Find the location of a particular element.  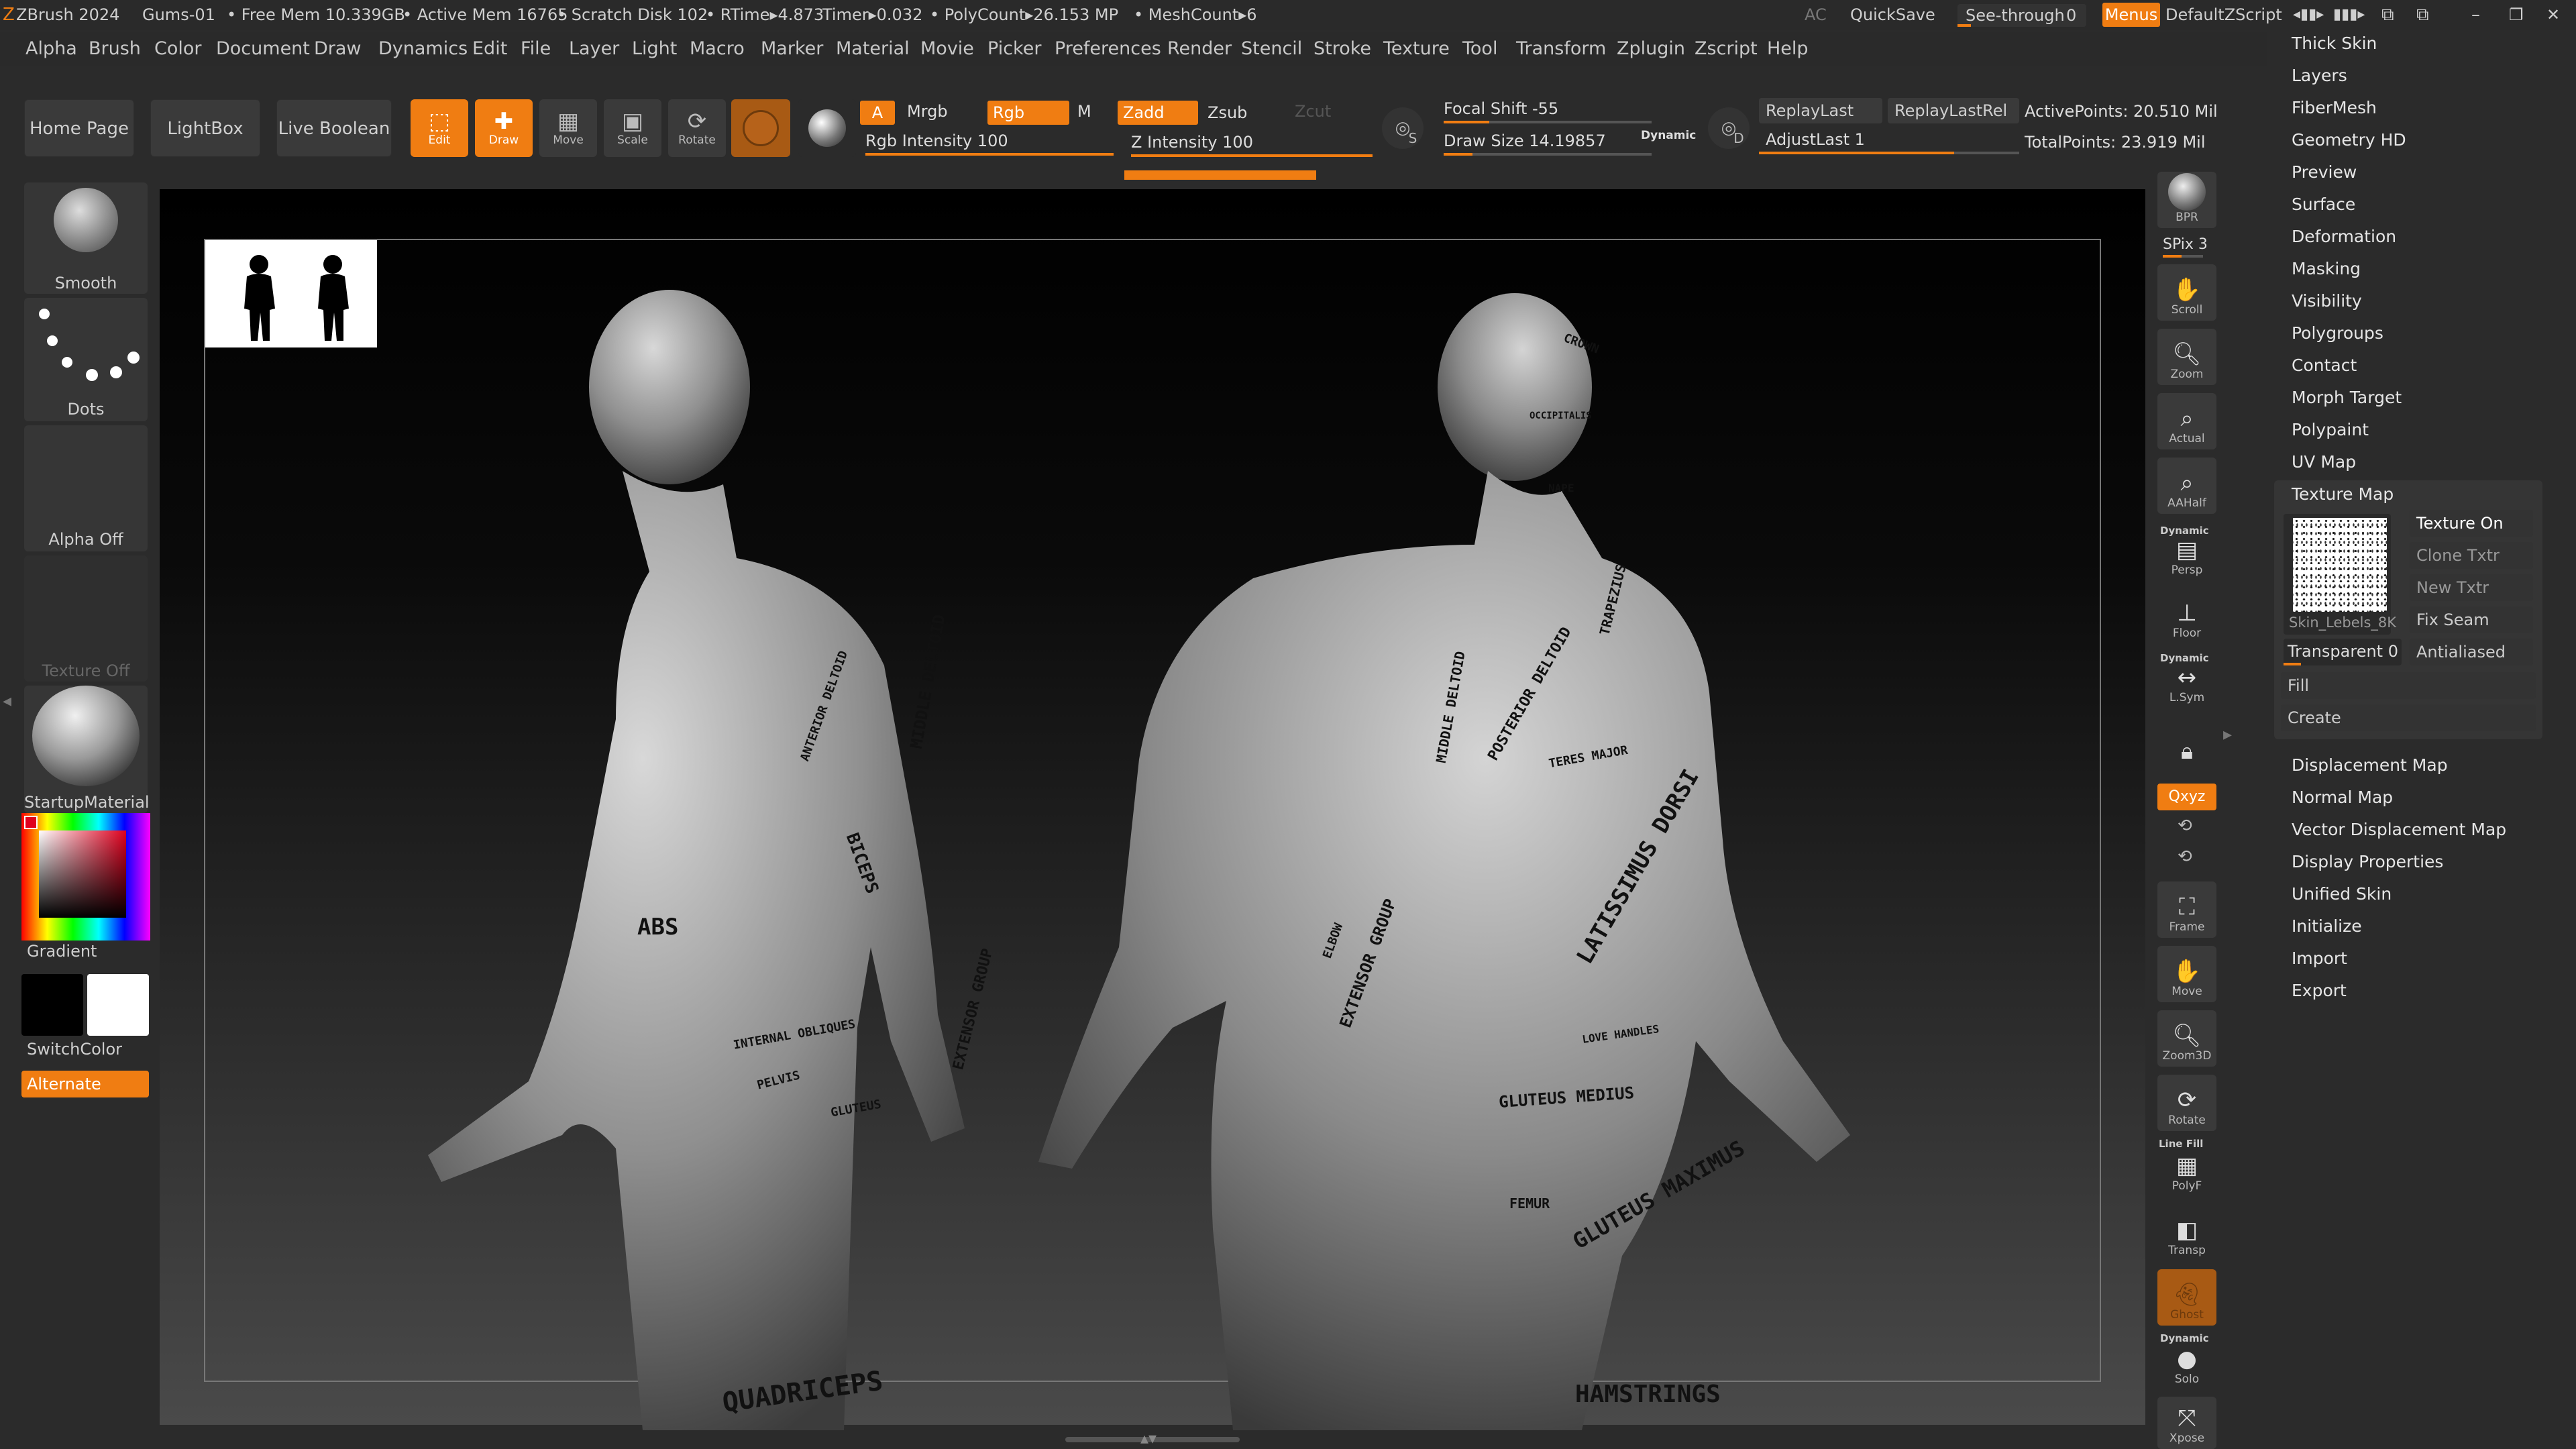

menu-stencil: Stencil is located at coordinates (1271, 49).